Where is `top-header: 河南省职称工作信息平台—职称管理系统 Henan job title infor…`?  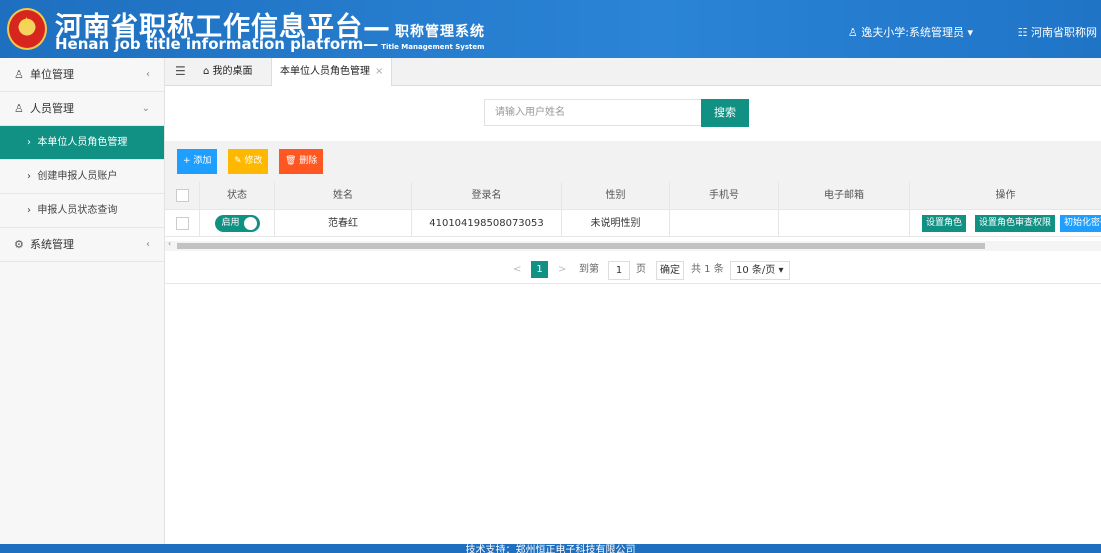
top-header: 河南省职称工作信息平台—职称管理系统 Henan job title infor… is located at coordinates (550, 29).